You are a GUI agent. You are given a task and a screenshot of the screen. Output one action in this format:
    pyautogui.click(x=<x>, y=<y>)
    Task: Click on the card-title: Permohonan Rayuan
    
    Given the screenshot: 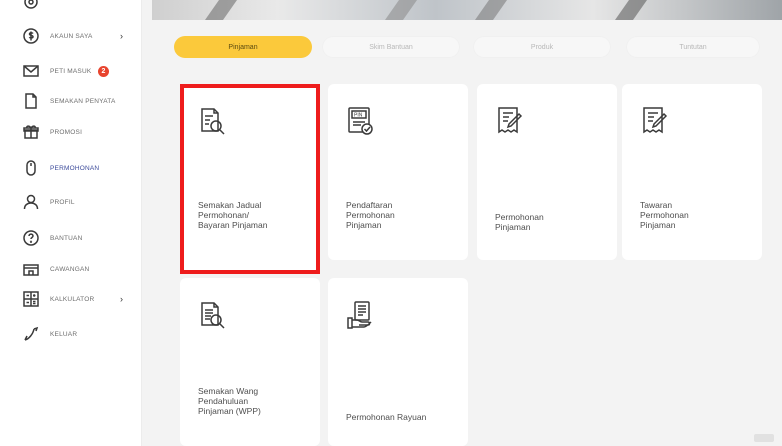 What is the action you would take?
    pyautogui.click(x=386, y=417)
    